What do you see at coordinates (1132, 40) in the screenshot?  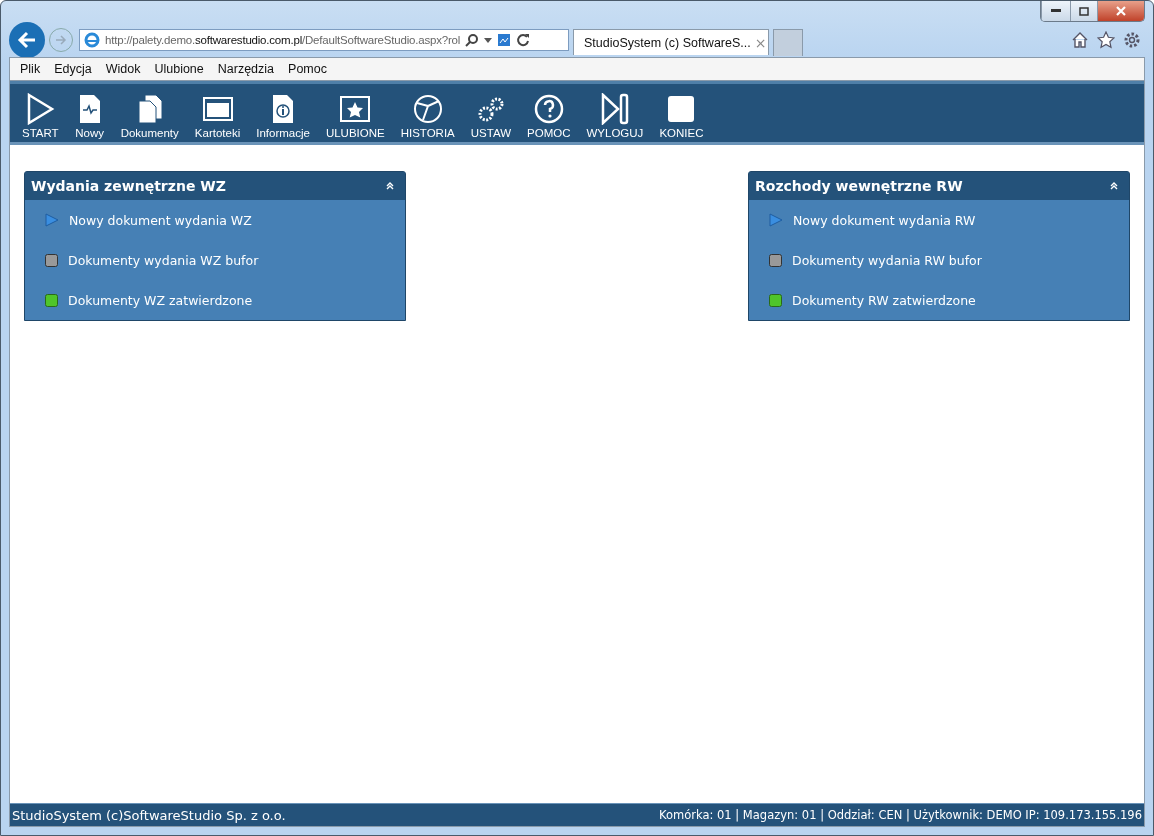 I see `settings-icon` at bounding box center [1132, 40].